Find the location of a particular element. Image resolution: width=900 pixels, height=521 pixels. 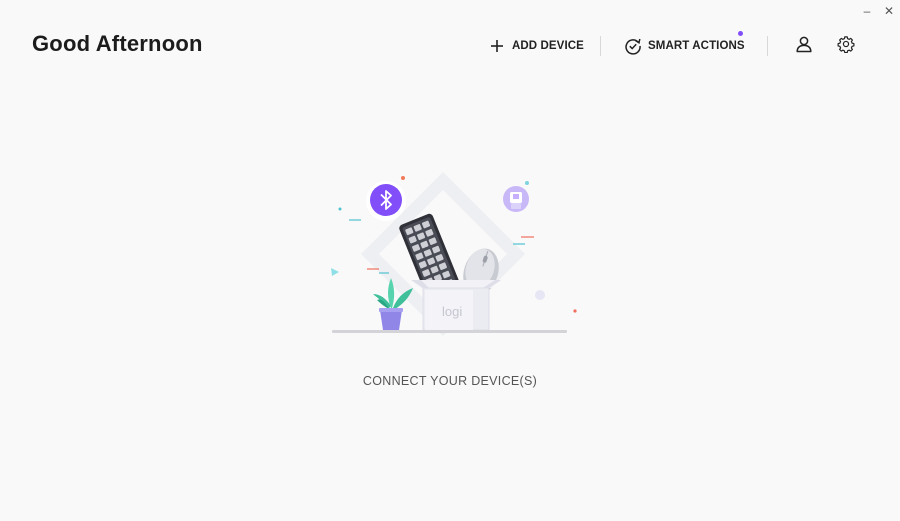

smart-actions-button: SMART ACTIONS is located at coordinates (684, 46).